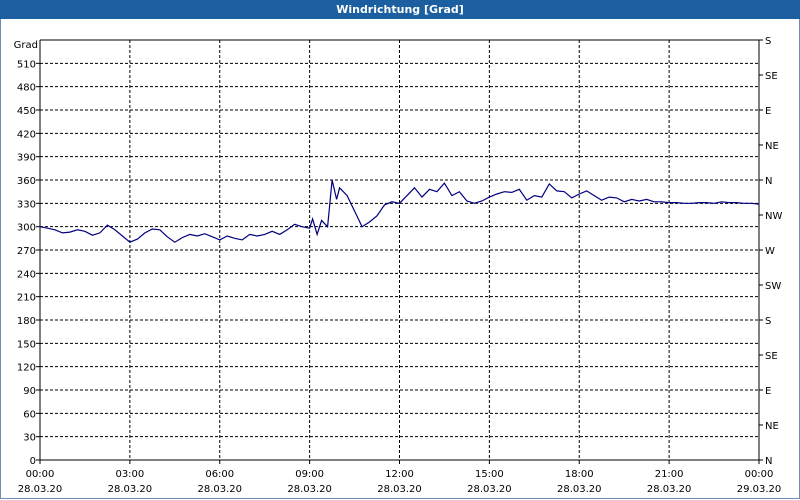  Describe the element at coordinates (773, 216) in the screenshot. I see `right-tick-label: NW` at that location.